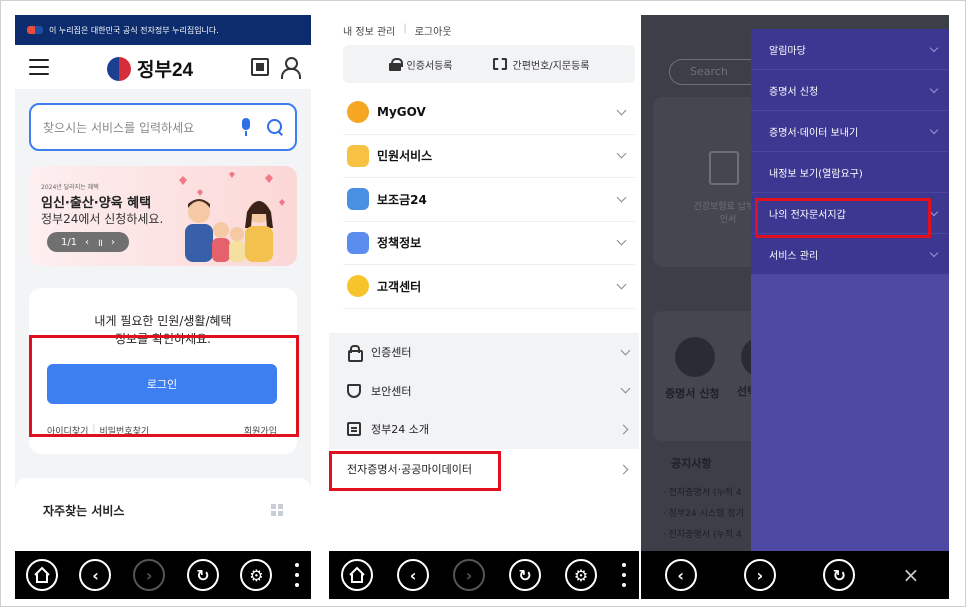  Describe the element at coordinates (358, 242) in the screenshot. I see `clipboard-icon` at that location.